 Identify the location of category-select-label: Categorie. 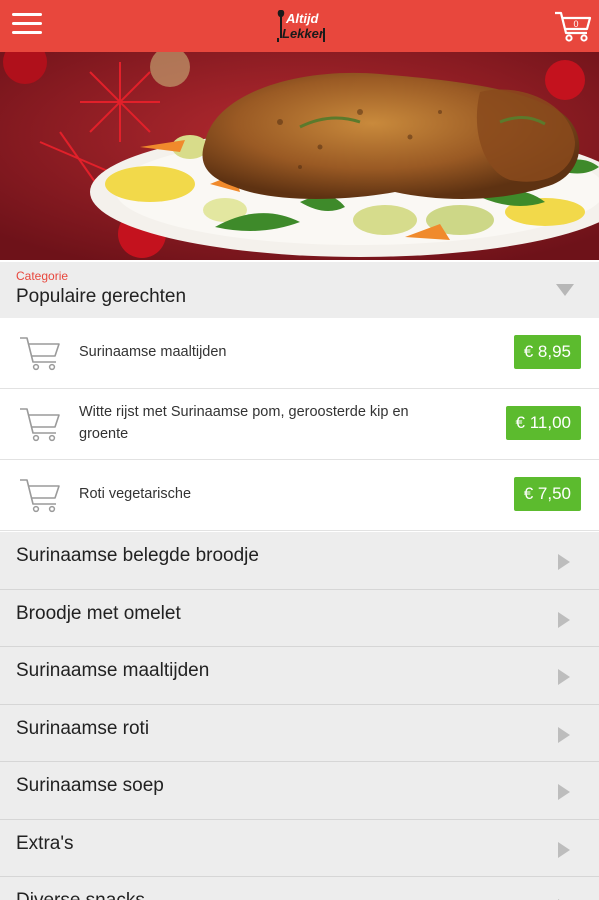
(42, 276).